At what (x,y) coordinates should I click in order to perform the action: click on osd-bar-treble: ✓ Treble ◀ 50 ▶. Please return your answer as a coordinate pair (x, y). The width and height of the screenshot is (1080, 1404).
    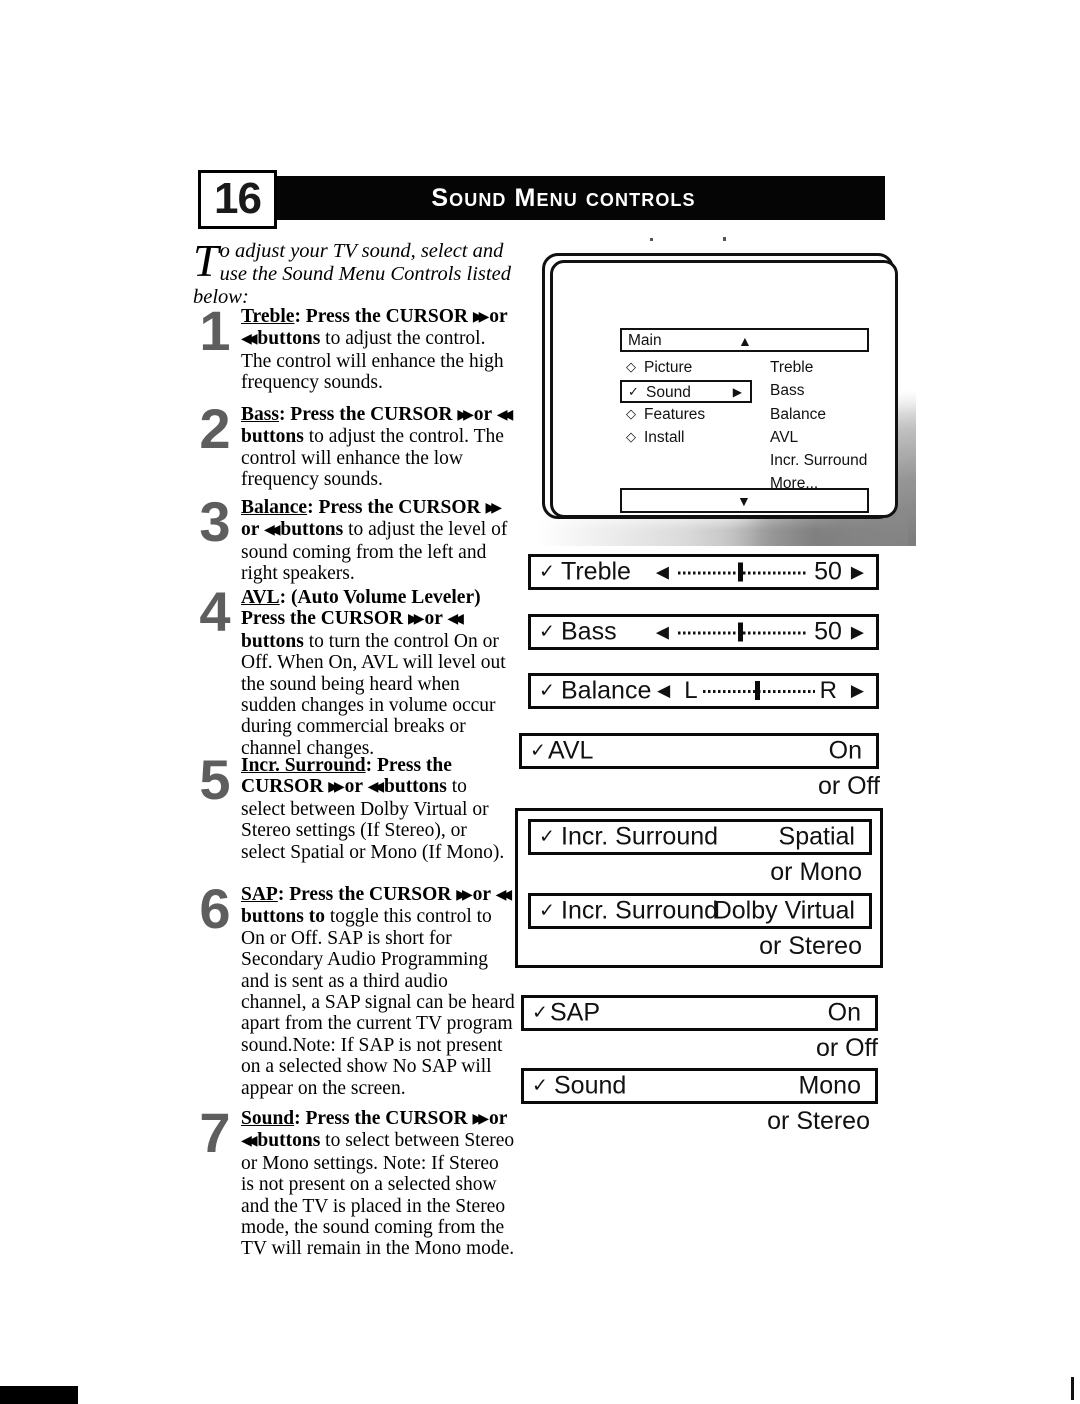
    Looking at the image, I should click on (703, 572).